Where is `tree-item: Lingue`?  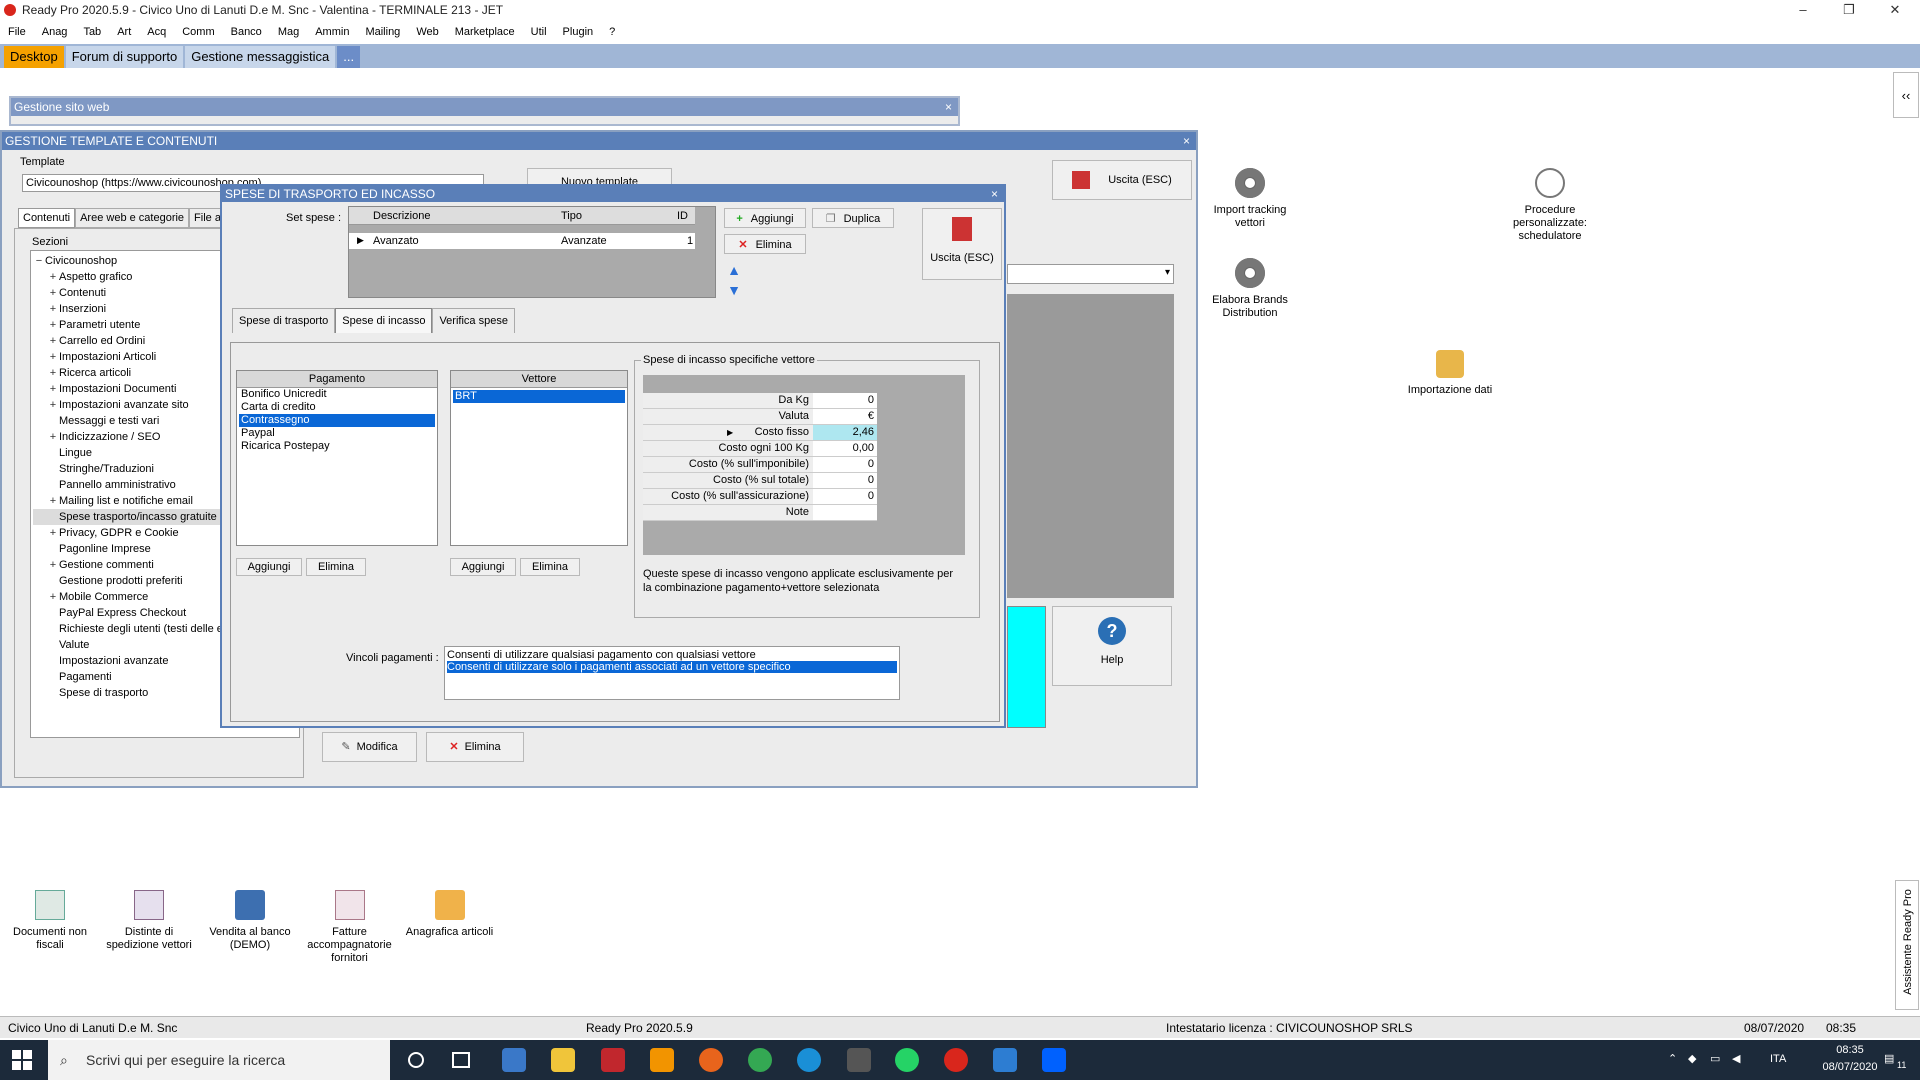
tree-item: Lingue is located at coordinates (128, 453).